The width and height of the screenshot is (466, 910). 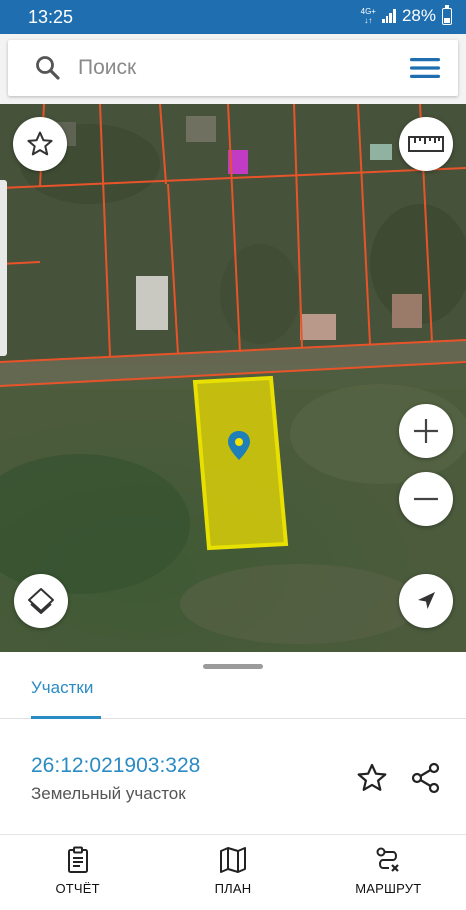 I want to click on nav-plan-label: ПЛАН, so click(x=233, y=888).